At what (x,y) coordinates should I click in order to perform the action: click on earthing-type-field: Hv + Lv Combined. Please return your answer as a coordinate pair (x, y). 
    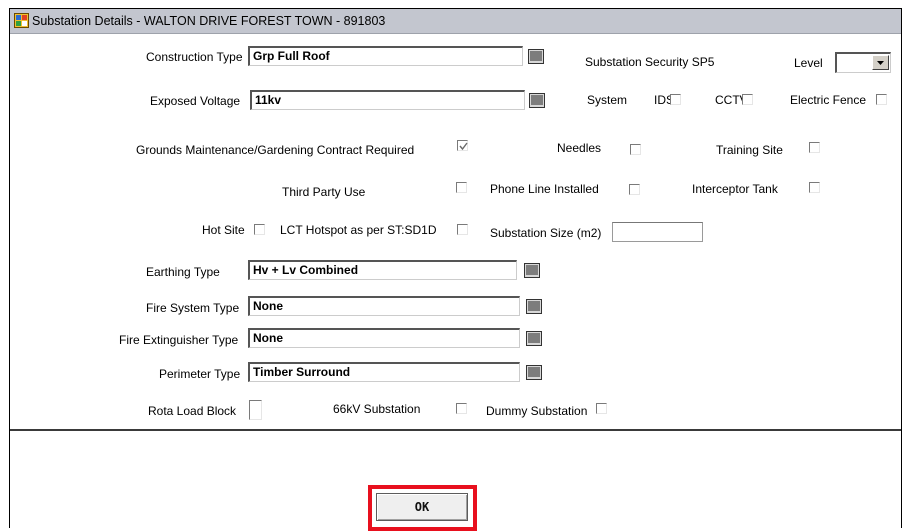
    Looking at the image, I should click on (382, 270).